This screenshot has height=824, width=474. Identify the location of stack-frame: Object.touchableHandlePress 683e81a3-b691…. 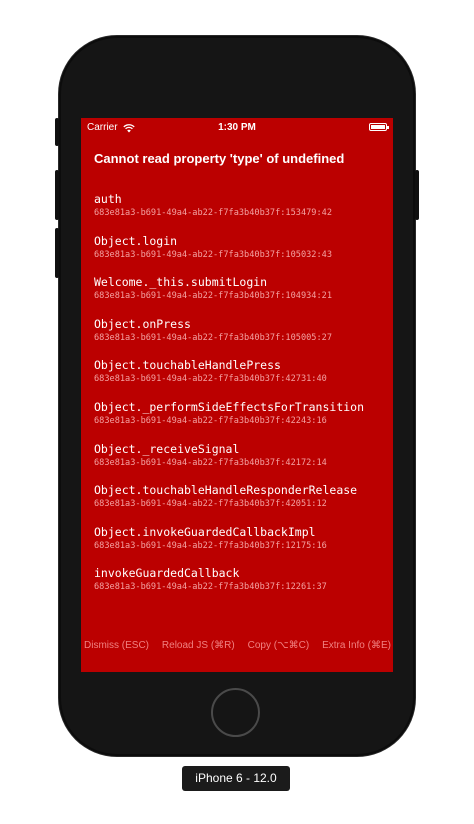
(240, 379).